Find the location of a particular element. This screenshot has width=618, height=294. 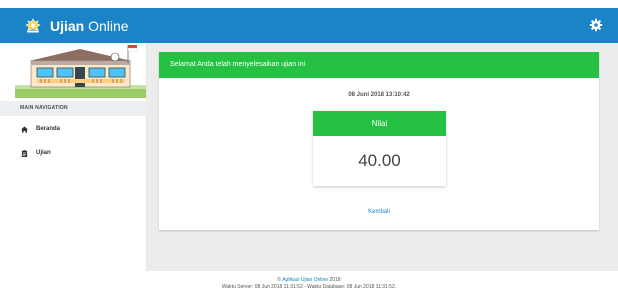

score-box: Nilai 40.00 is located at coordinates (379, 148).